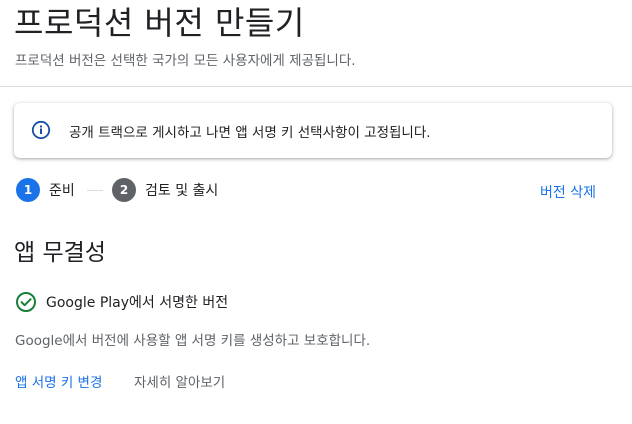 Image resolution: width=632 pixels, height=424 pixels. Describe the element at coordinates (185, 61) in the screenshot. I see `page-subtitle: 프로덕션 버전은 선택한 국가의 모든 사용자에게 제공됩니다.` at that location.